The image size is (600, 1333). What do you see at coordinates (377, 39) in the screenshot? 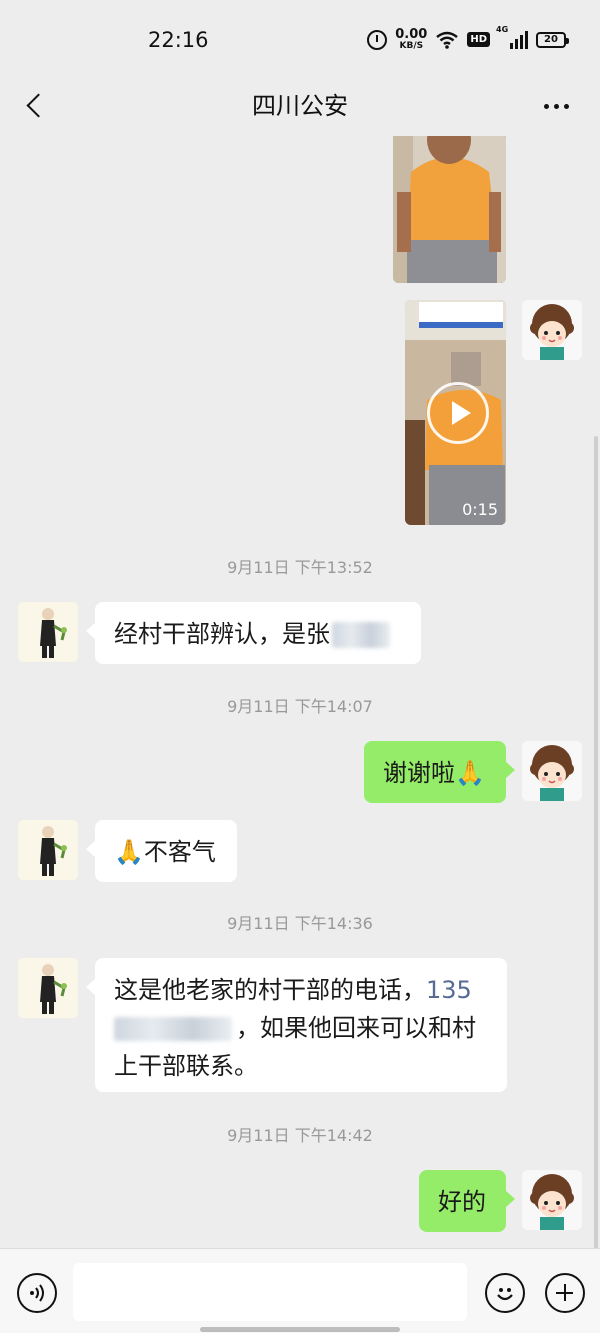
I see `alarm-icon` at bounding box center [377, 39].